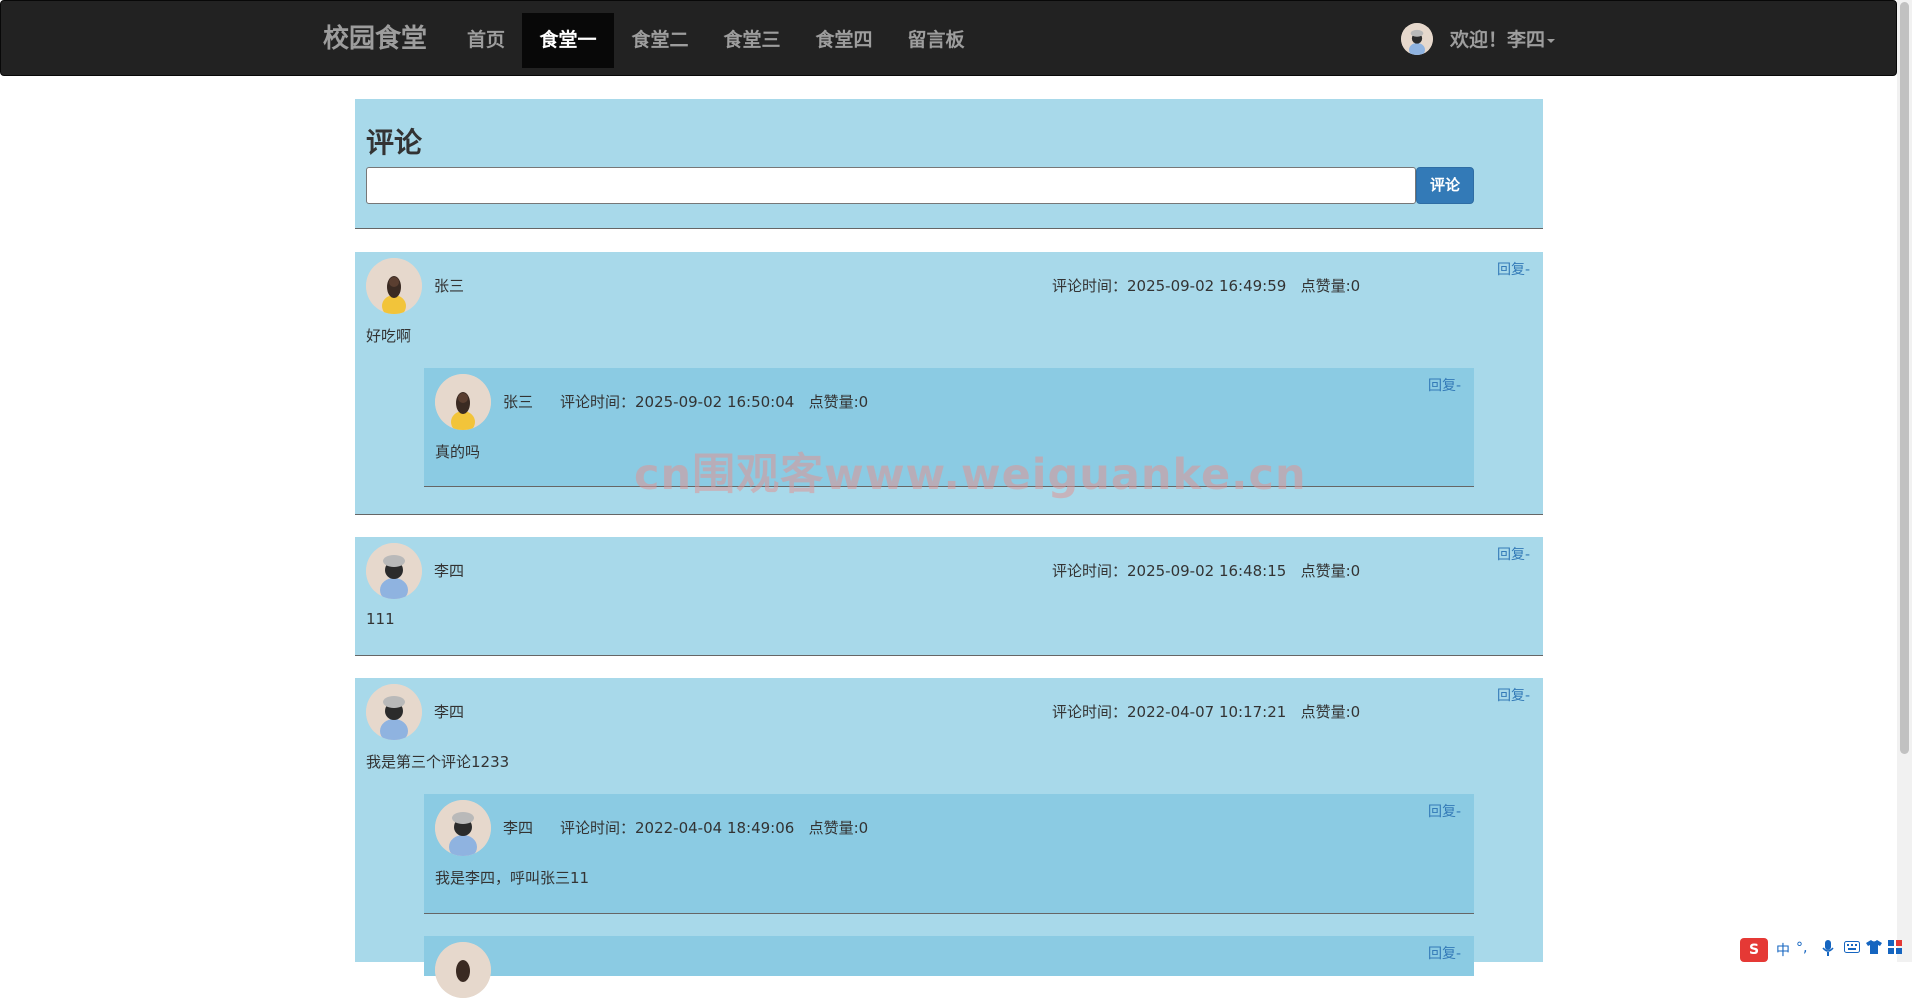 Image resolution: width=1912 pixels, height=998 pixels. What do you see at coordinates (1895, 949) in the screenshot?
I see `apps-grid-icon` at bounding box center [1895, 949].